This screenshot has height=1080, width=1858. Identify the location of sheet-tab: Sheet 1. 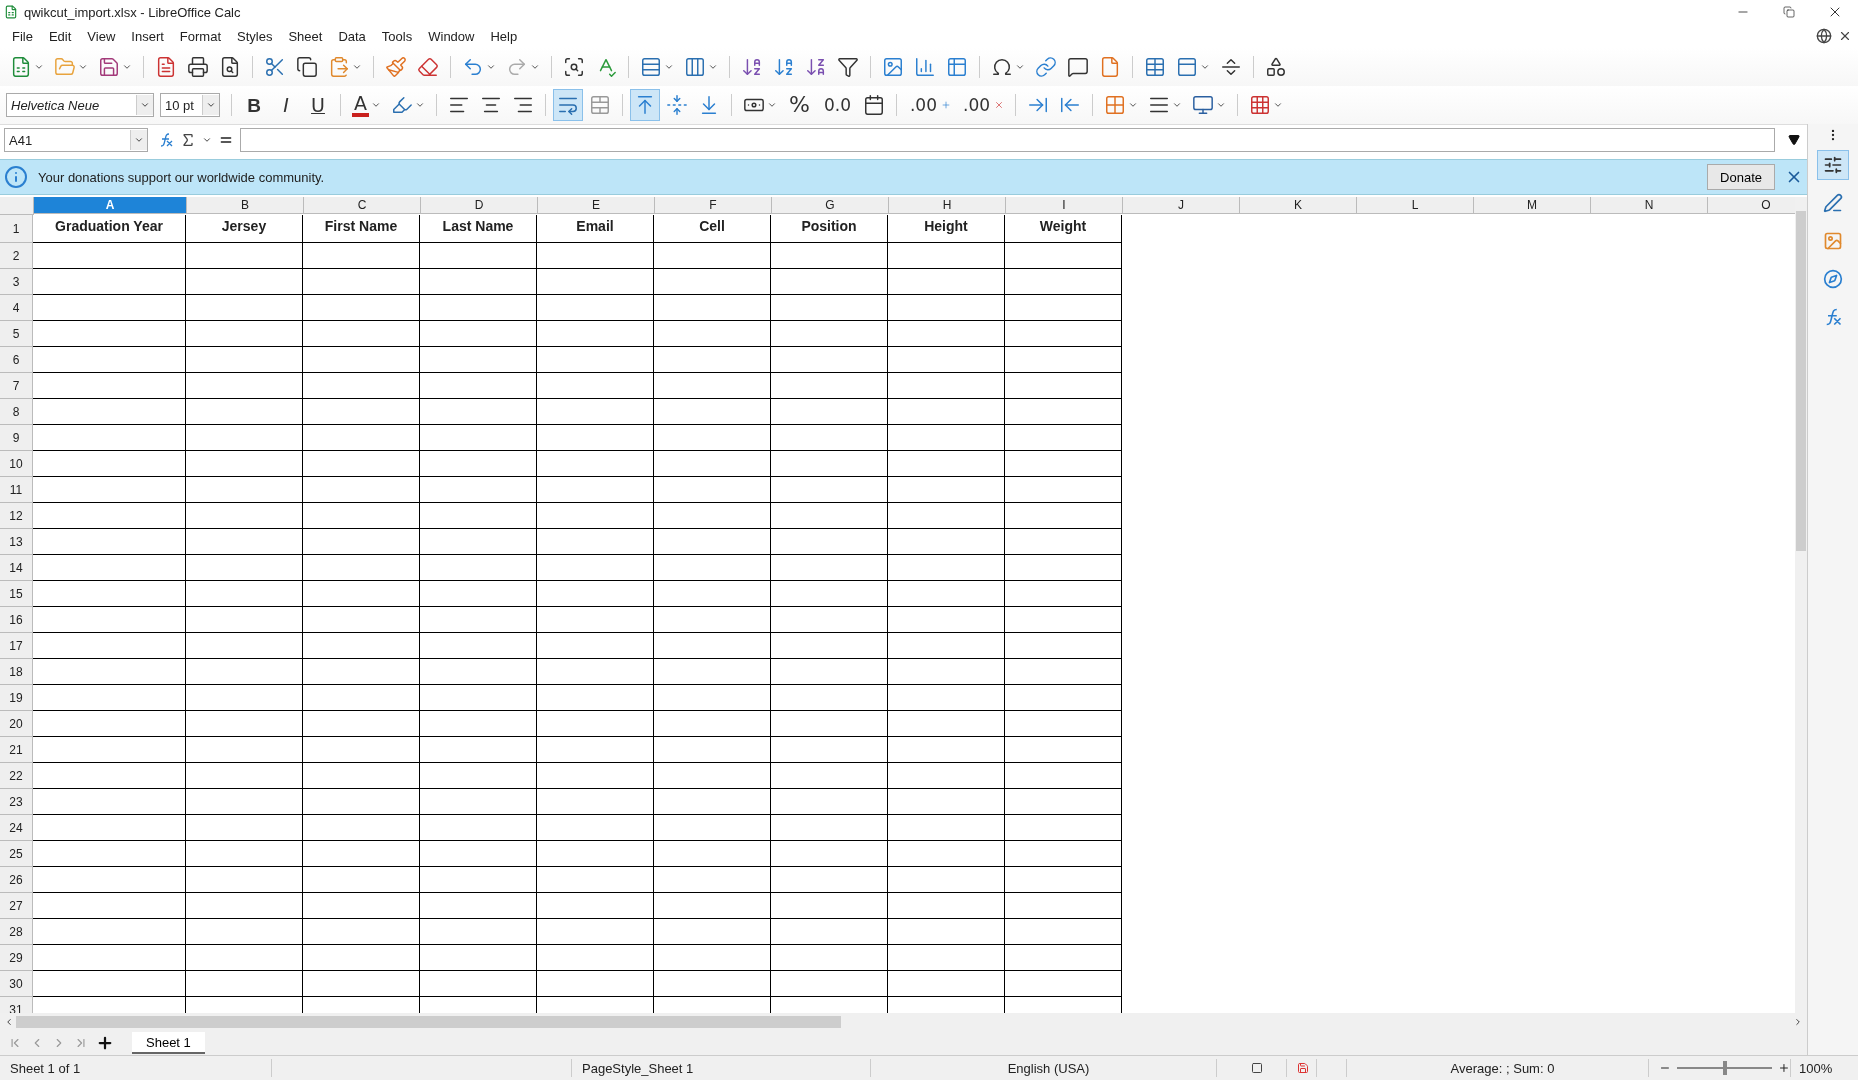
(168, 1043).